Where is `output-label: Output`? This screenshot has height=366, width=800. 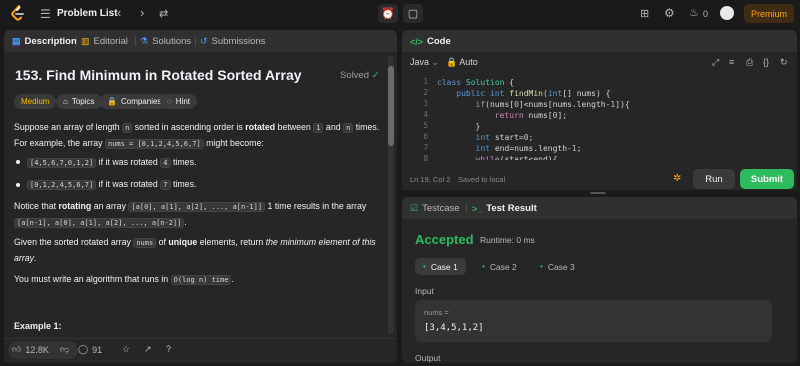
output-label: Output is located at coordinates (428, 358).